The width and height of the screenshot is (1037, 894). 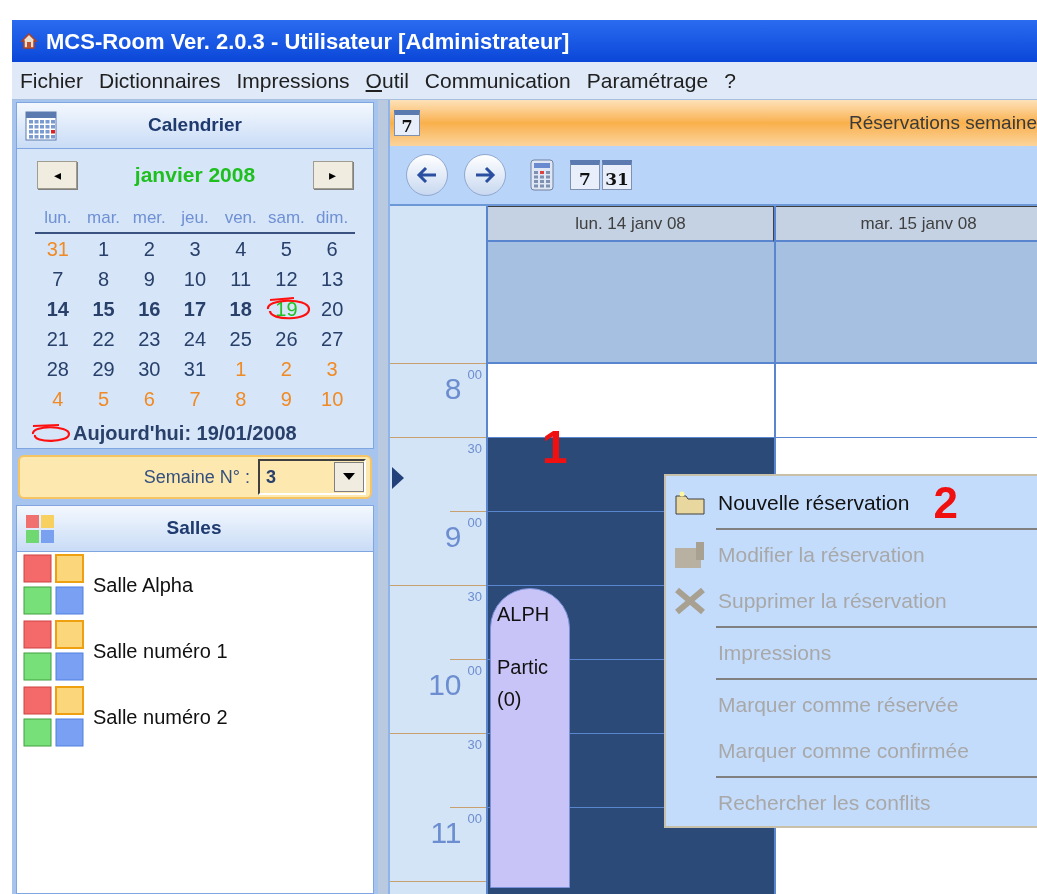 What do you see at coordinates (398, 478) in the screenshot?
I see `current-row-marker-icon` at bounding box center [398, 478].